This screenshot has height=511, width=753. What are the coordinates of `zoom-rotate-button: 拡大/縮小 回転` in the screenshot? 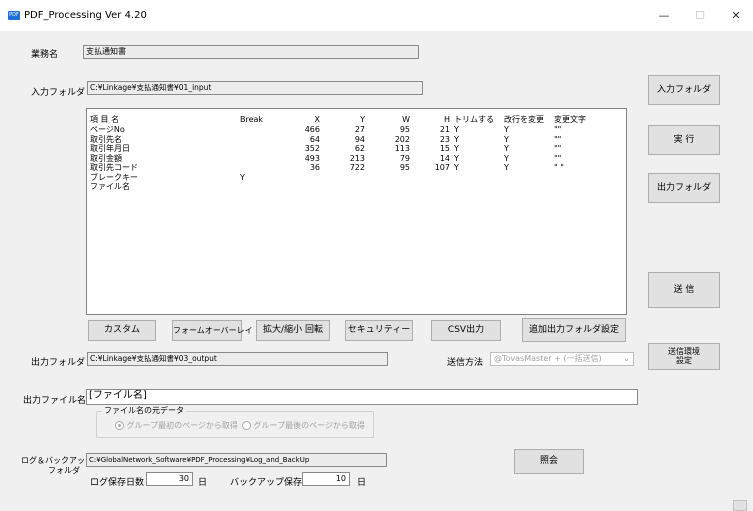 It's located at (293, 330).